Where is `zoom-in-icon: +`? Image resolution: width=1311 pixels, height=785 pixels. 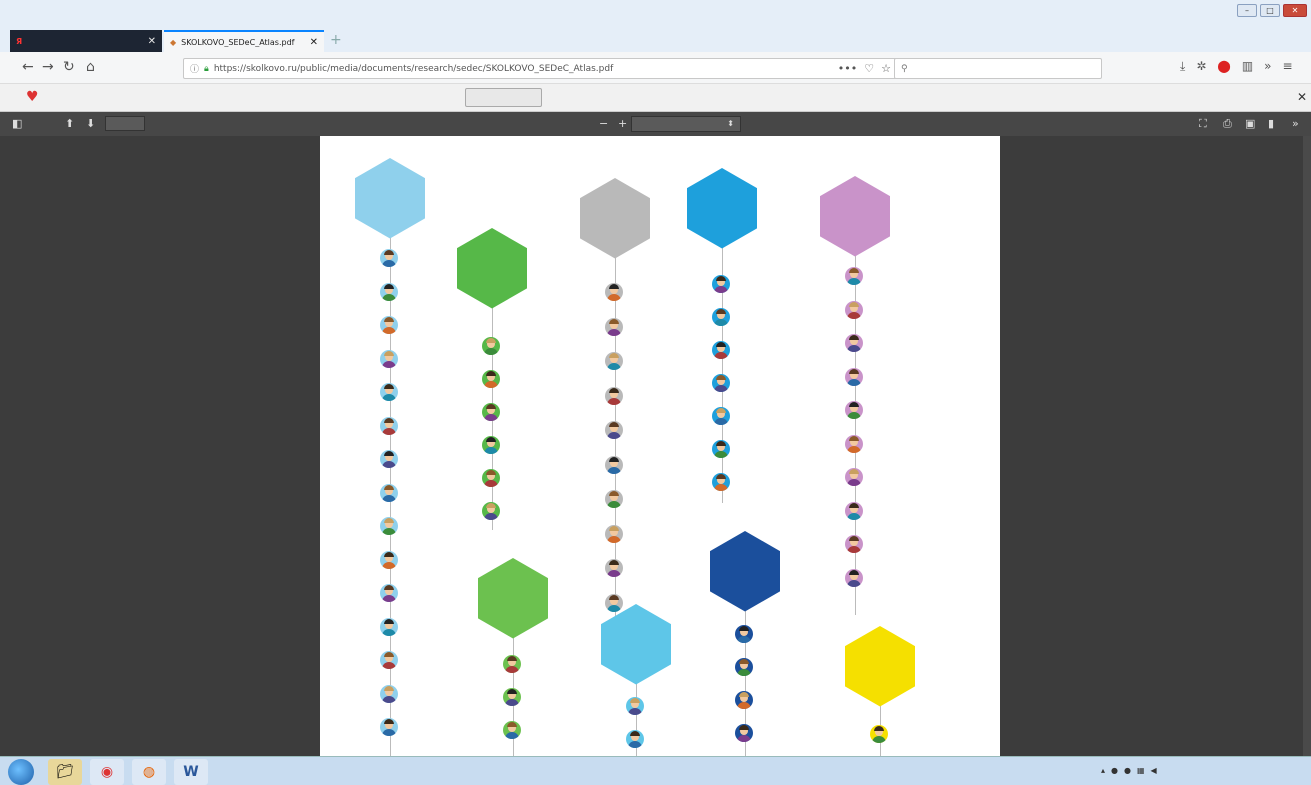
zoom-in-icon: + is located at coordinates (622, 123).